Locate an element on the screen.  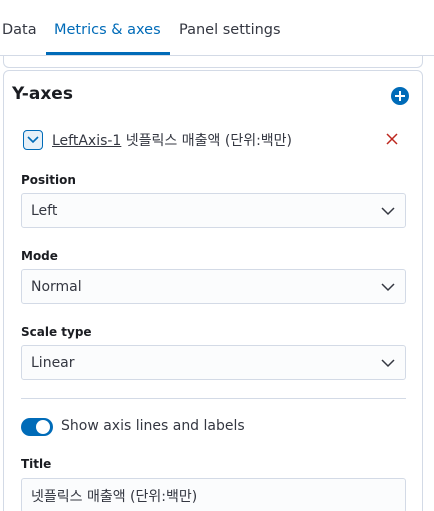
axis-name: LeftAxis-1 is located at coordinates (87, 141).